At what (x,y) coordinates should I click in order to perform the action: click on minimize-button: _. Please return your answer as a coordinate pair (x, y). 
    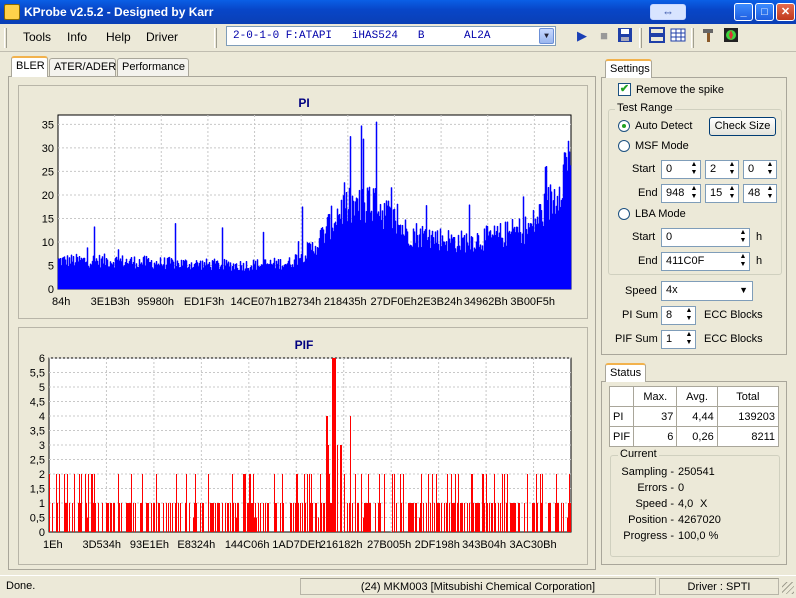
    Looking at the image, I should click on (743, 12).